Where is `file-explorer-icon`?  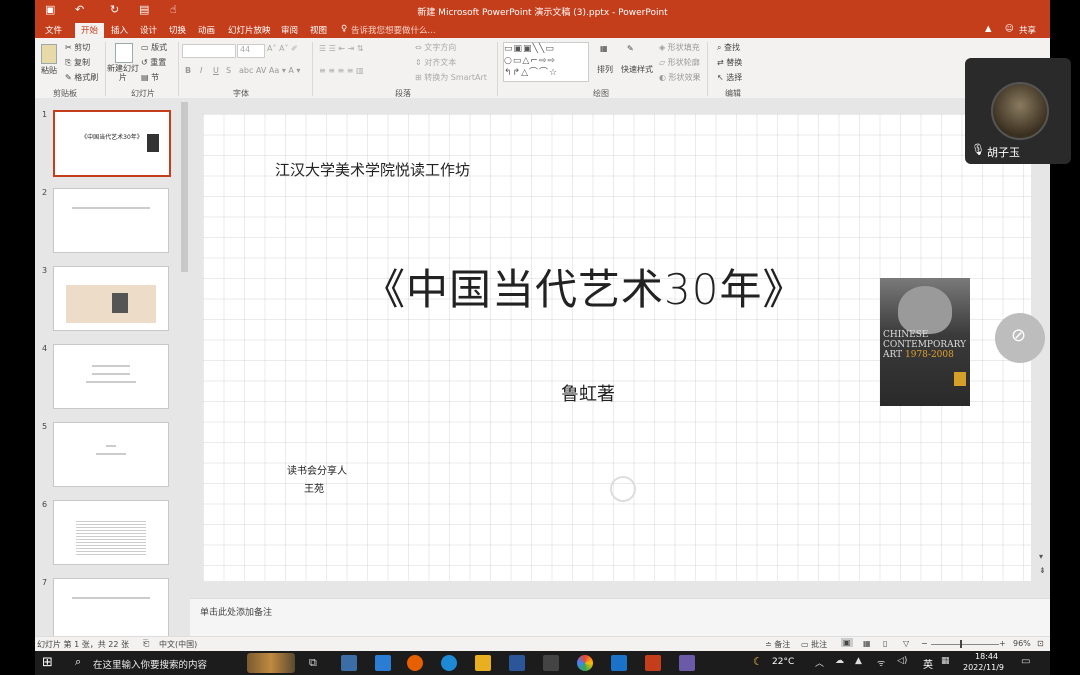
file-explorer-icon is located at coordinates (483, 663).